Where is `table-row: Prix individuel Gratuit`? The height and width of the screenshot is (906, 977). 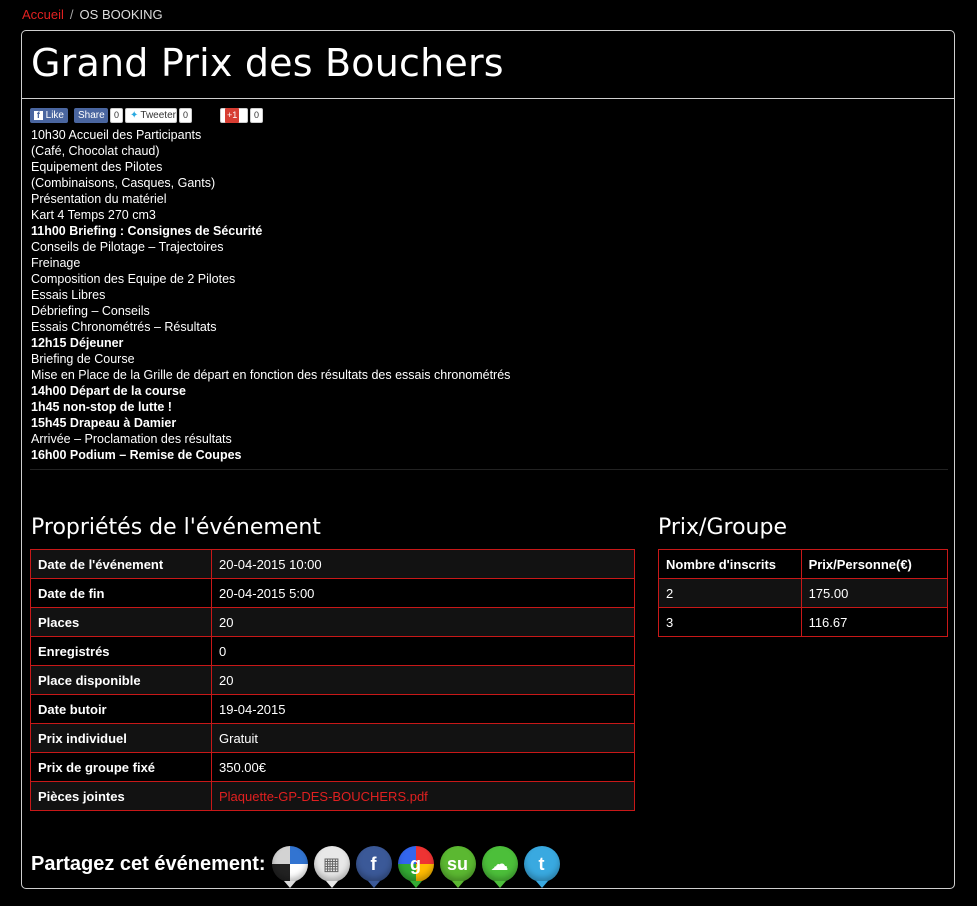 table-row: Prix individuel Gratuit is located at coordinates (332, 738).